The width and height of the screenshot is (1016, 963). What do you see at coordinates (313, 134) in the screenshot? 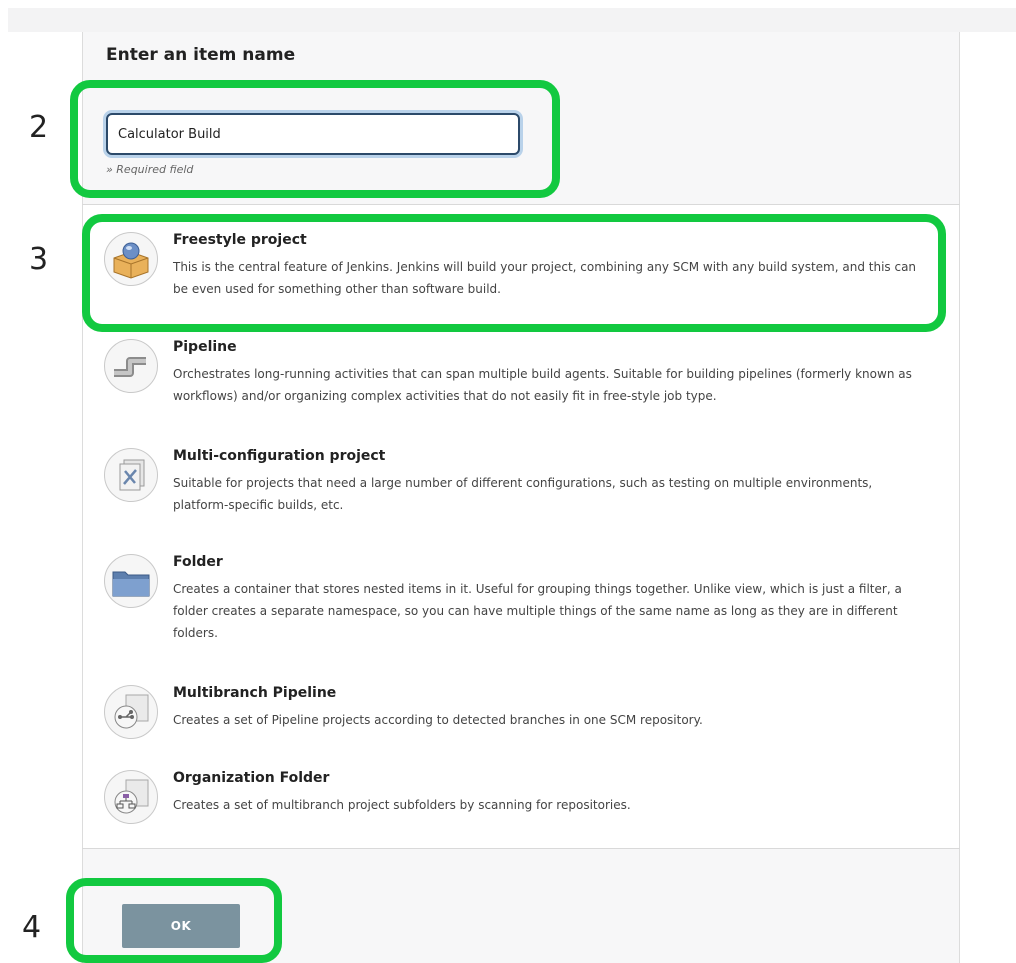
I see `item-name-input` at bounding box center [313, 134].